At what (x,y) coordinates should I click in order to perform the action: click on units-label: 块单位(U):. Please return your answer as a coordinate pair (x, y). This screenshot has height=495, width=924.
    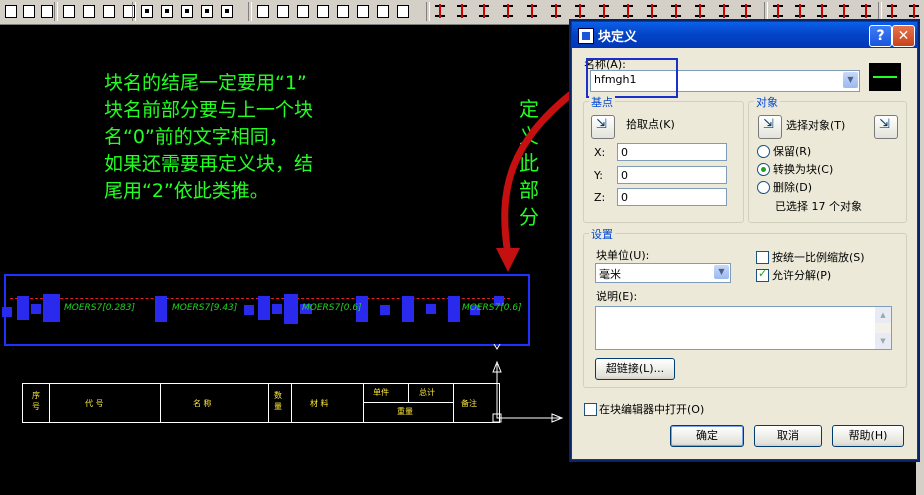
    Looking at the image, I should click on (623, 255).